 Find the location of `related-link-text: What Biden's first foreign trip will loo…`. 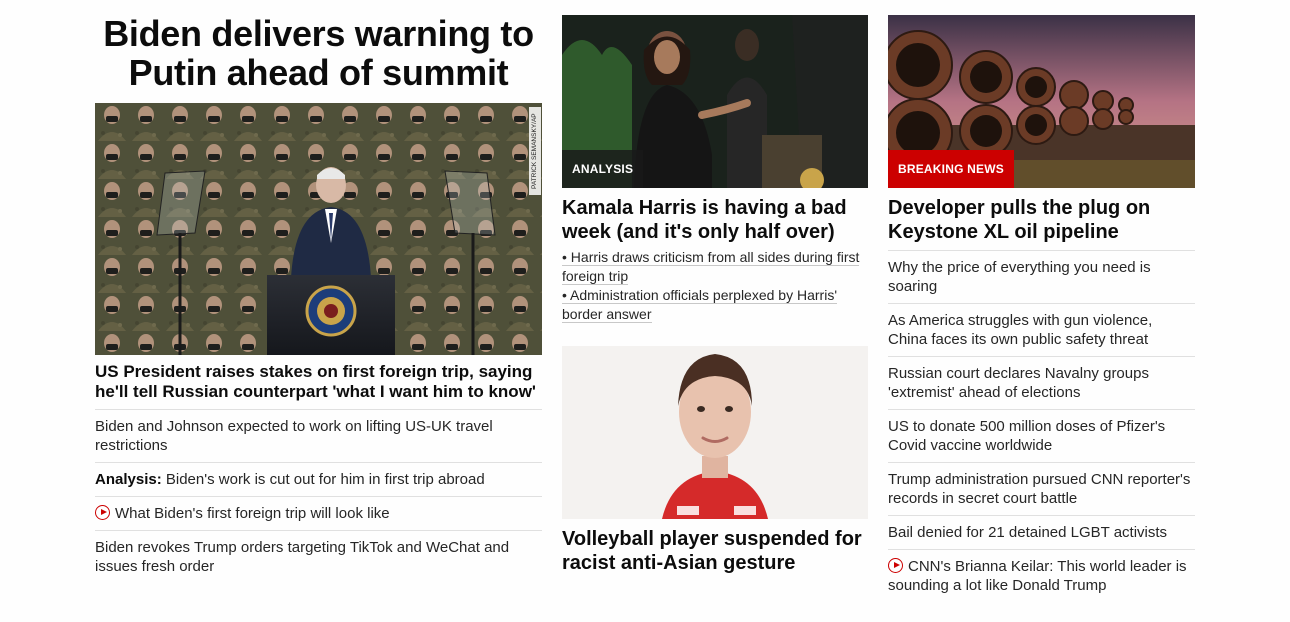

related-link-text: What Biden's first foreign trip will loo… is located at coordinates (252, 513).